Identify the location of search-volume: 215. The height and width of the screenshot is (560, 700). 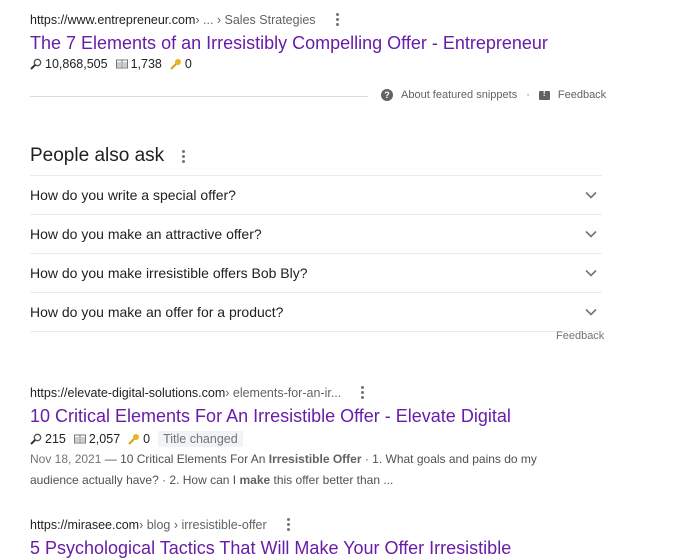
(55, 439).